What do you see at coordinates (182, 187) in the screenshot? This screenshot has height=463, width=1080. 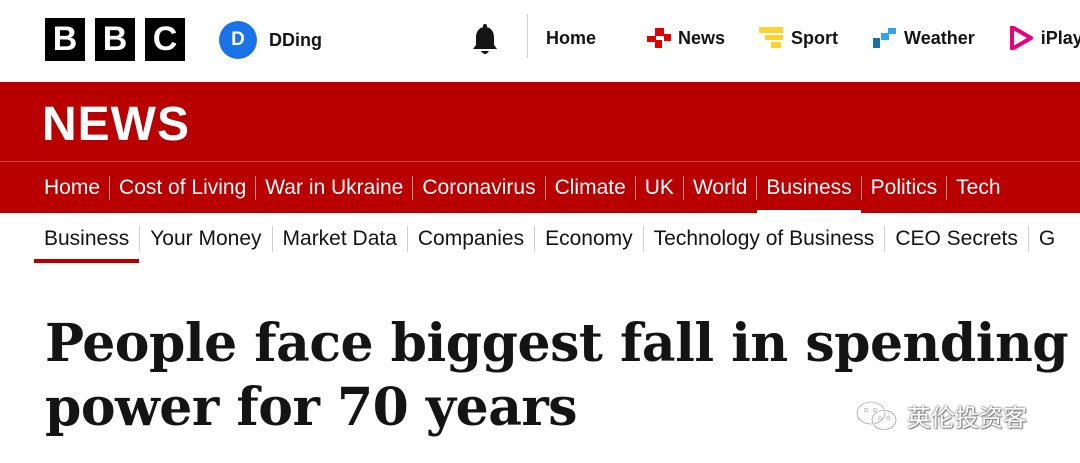 I see `primary-nav-cost-of-living: Cost of Living` at bounding box center [182, 187].